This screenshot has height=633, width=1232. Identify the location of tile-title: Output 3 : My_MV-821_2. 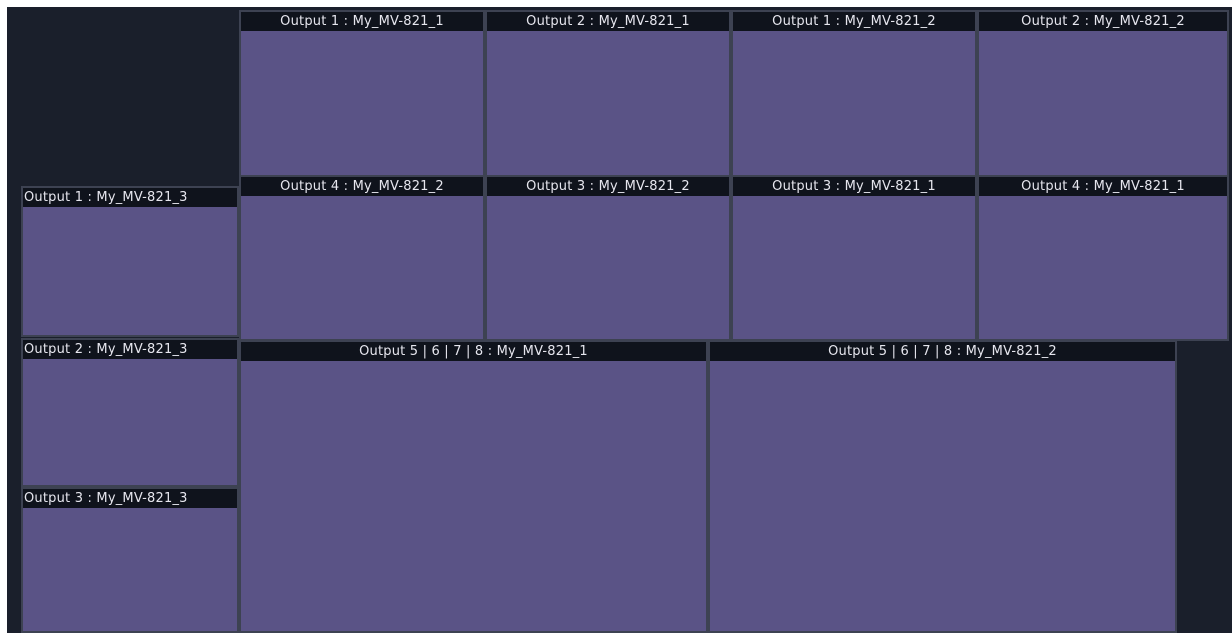
(608, 186).